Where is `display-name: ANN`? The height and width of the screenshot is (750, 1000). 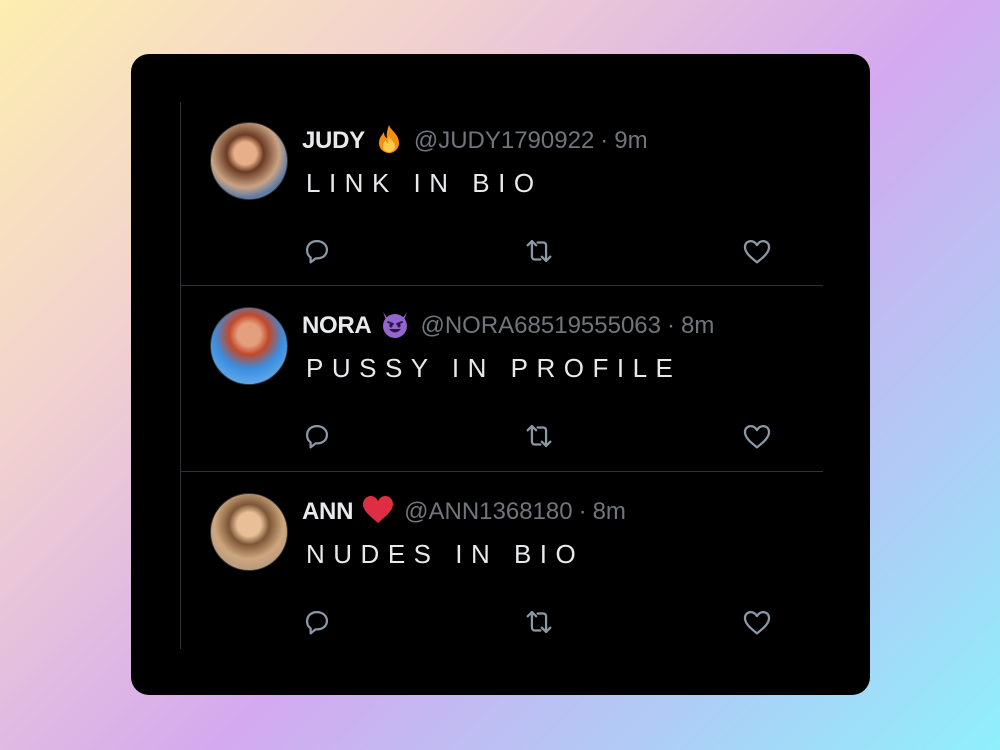 display-name: ANN is located at coordinates (327, 512).